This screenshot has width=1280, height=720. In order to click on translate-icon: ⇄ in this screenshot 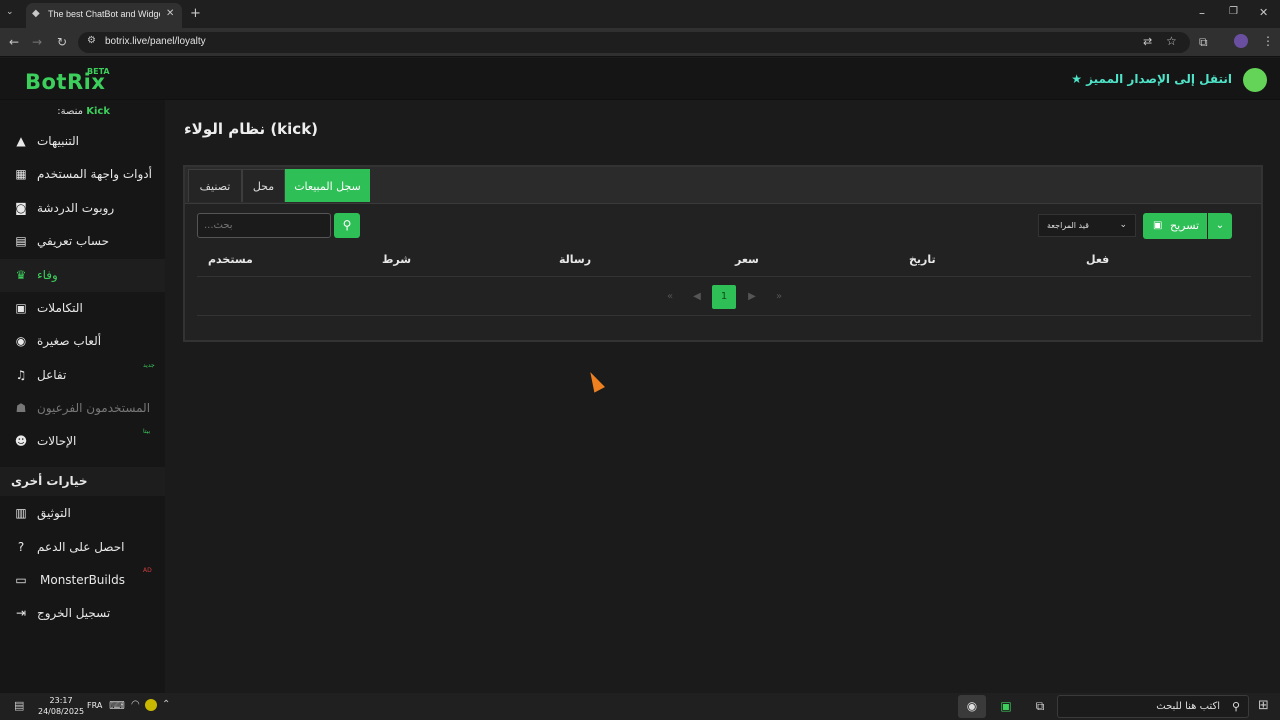, I will do `click(1147, 41)`.